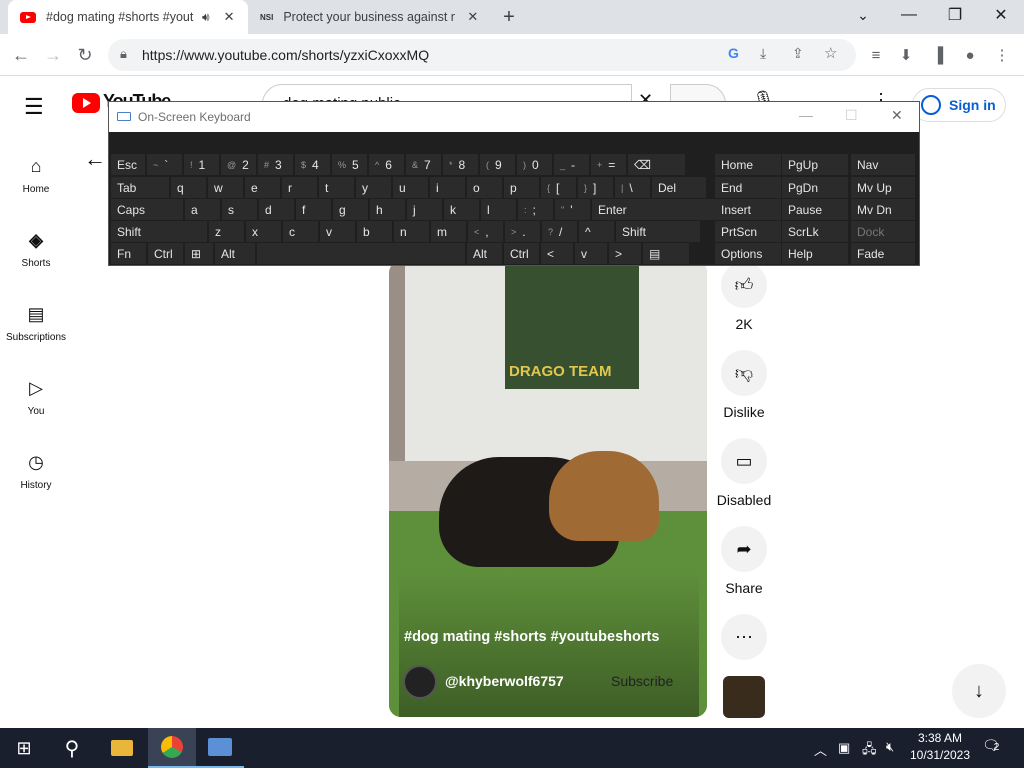  I want to click on speaker-icon: 🔊︎, so click(206, 17).